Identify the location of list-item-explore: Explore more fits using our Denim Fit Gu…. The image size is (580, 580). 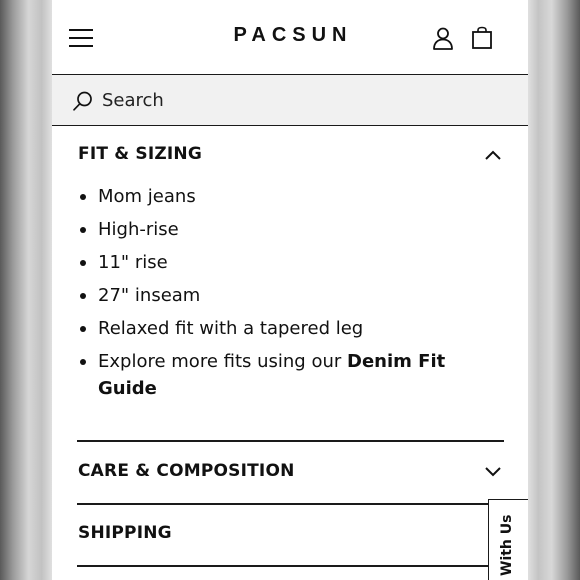
(293, 375).